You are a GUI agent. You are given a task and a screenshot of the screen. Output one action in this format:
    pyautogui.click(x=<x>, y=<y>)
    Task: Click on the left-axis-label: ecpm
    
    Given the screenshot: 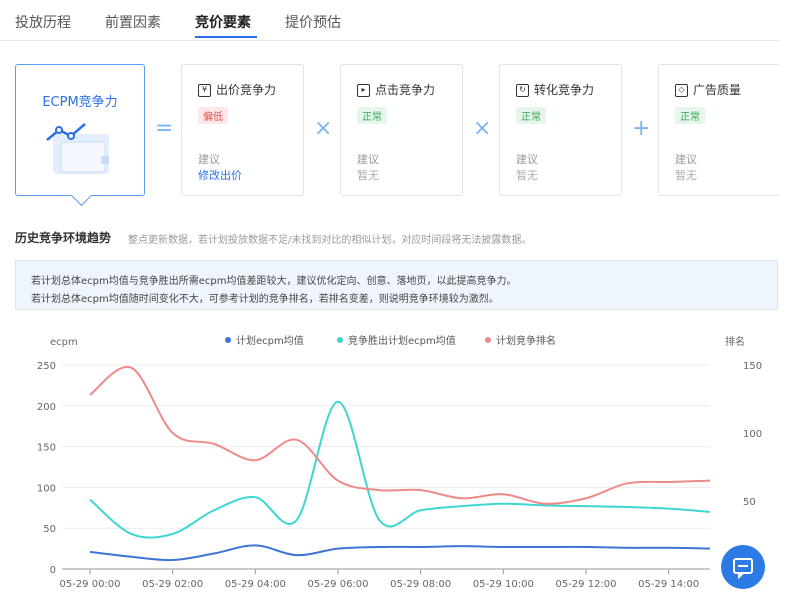 What is the action you would take?
    pyautogui.click(x=64, y=342)
    